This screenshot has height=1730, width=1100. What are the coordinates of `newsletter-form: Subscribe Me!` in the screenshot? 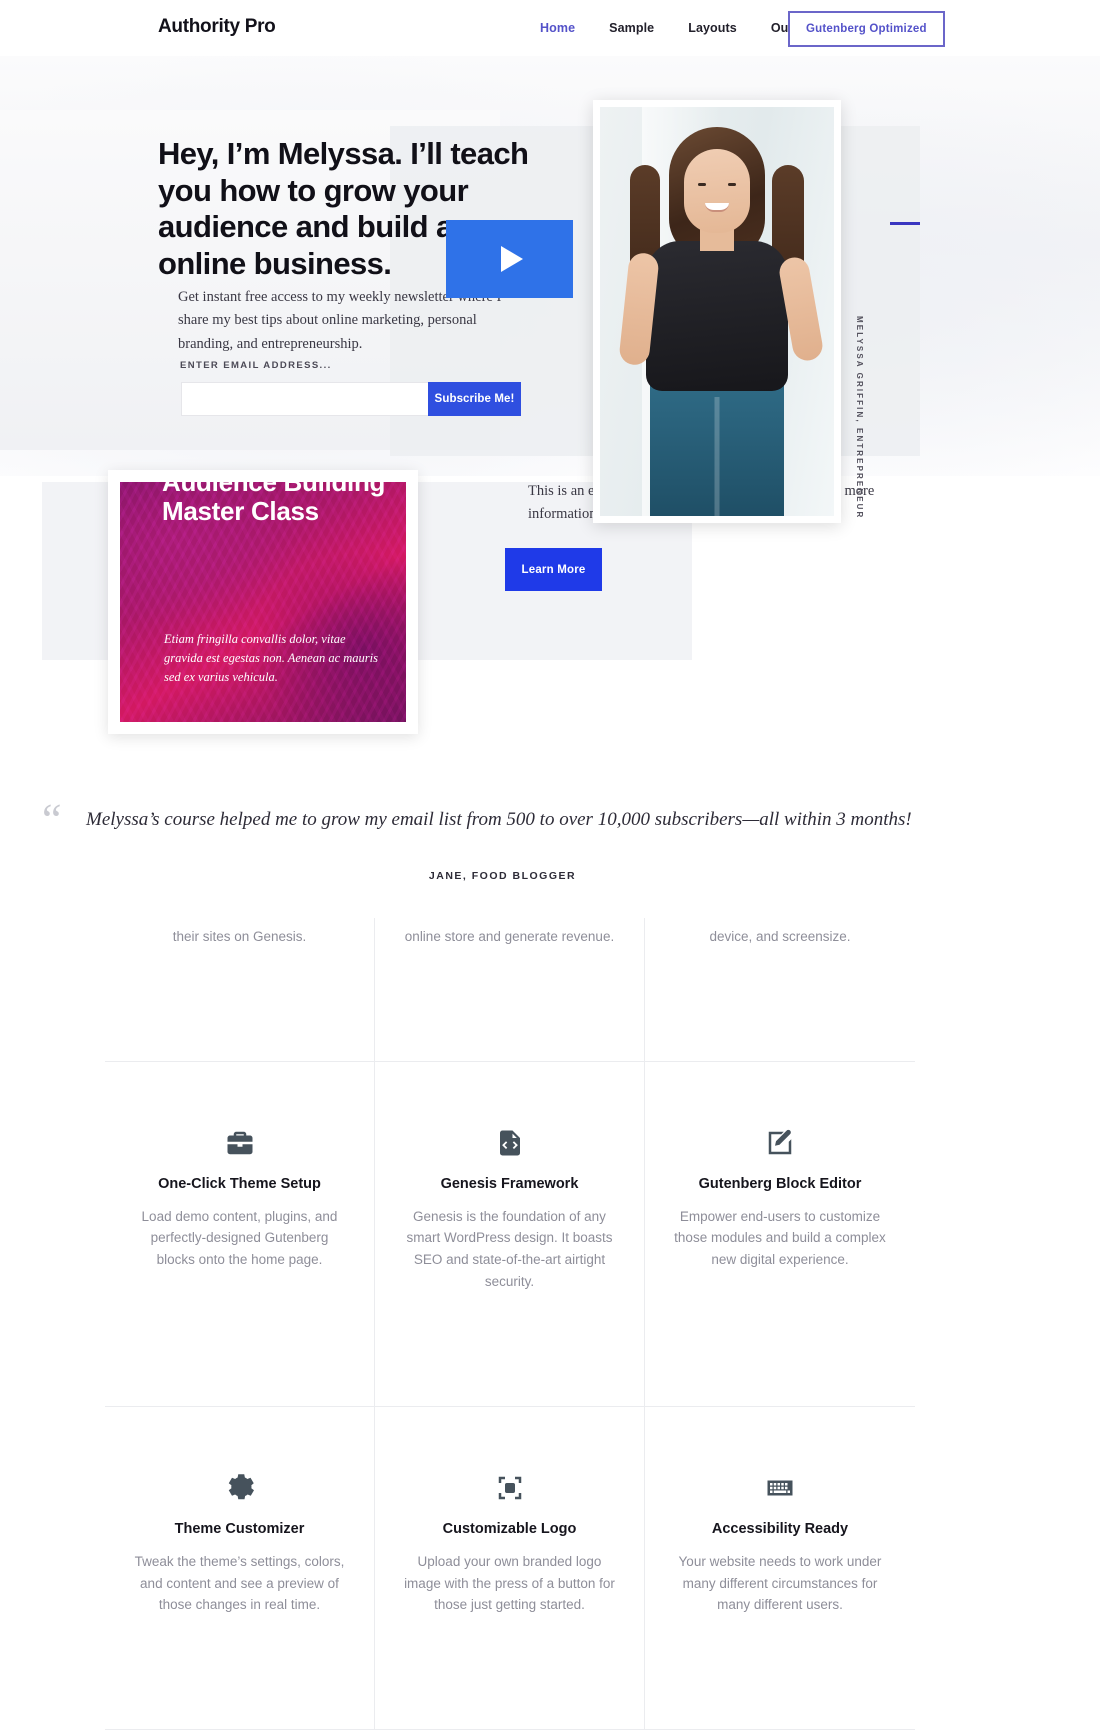 It's located at (351, 399).